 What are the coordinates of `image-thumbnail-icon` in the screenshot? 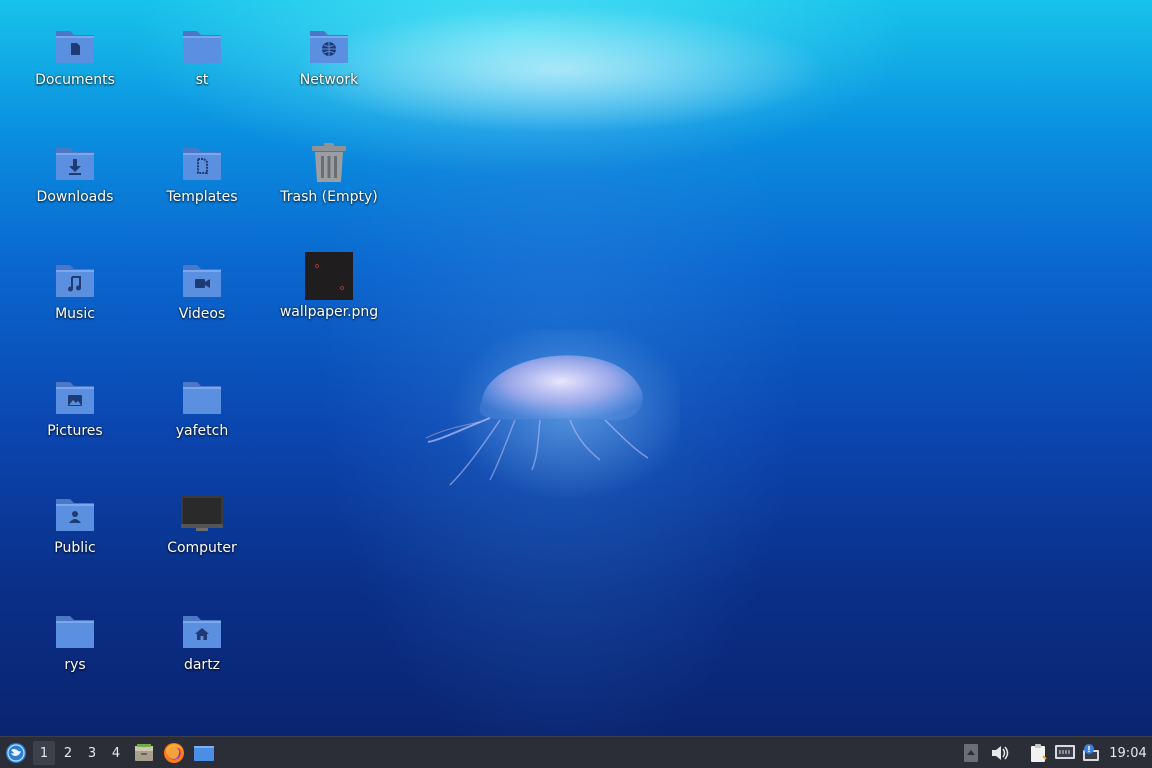 It's located at (329, 276).